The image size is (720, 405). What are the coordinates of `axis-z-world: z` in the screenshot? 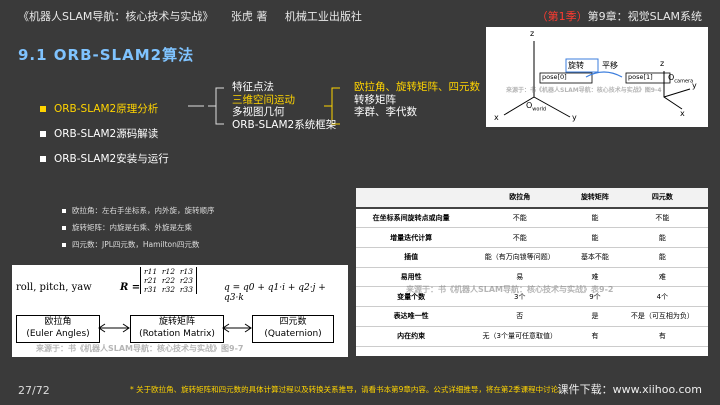 It's located at (532, 33).